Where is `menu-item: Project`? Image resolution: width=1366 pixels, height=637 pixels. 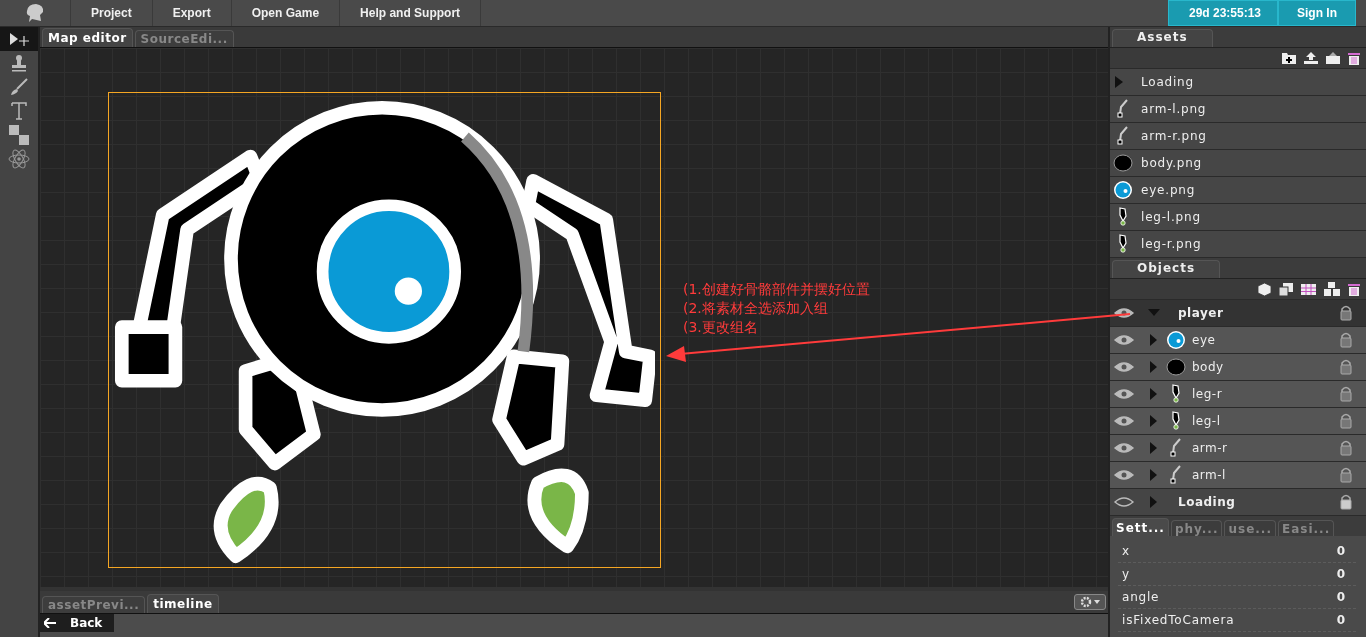 menu-item: Project is located at coordinates (112, 13).